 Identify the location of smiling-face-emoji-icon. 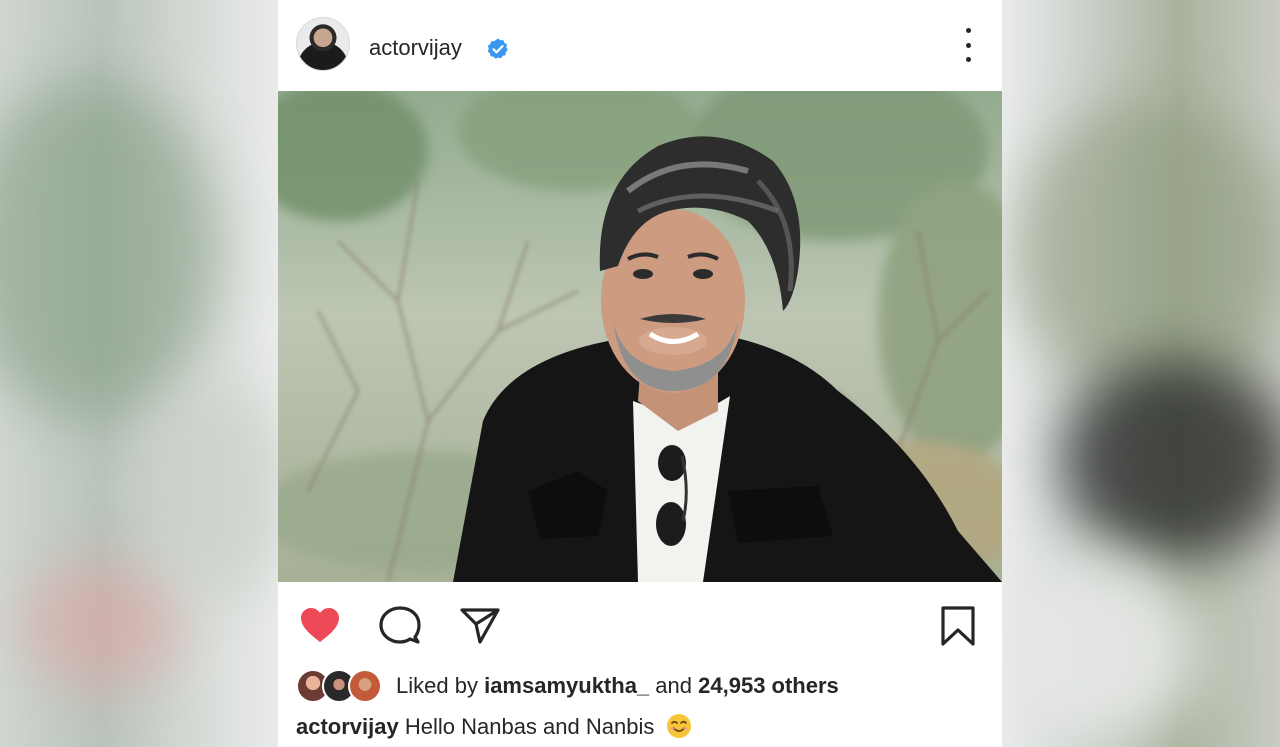
(679, 726).